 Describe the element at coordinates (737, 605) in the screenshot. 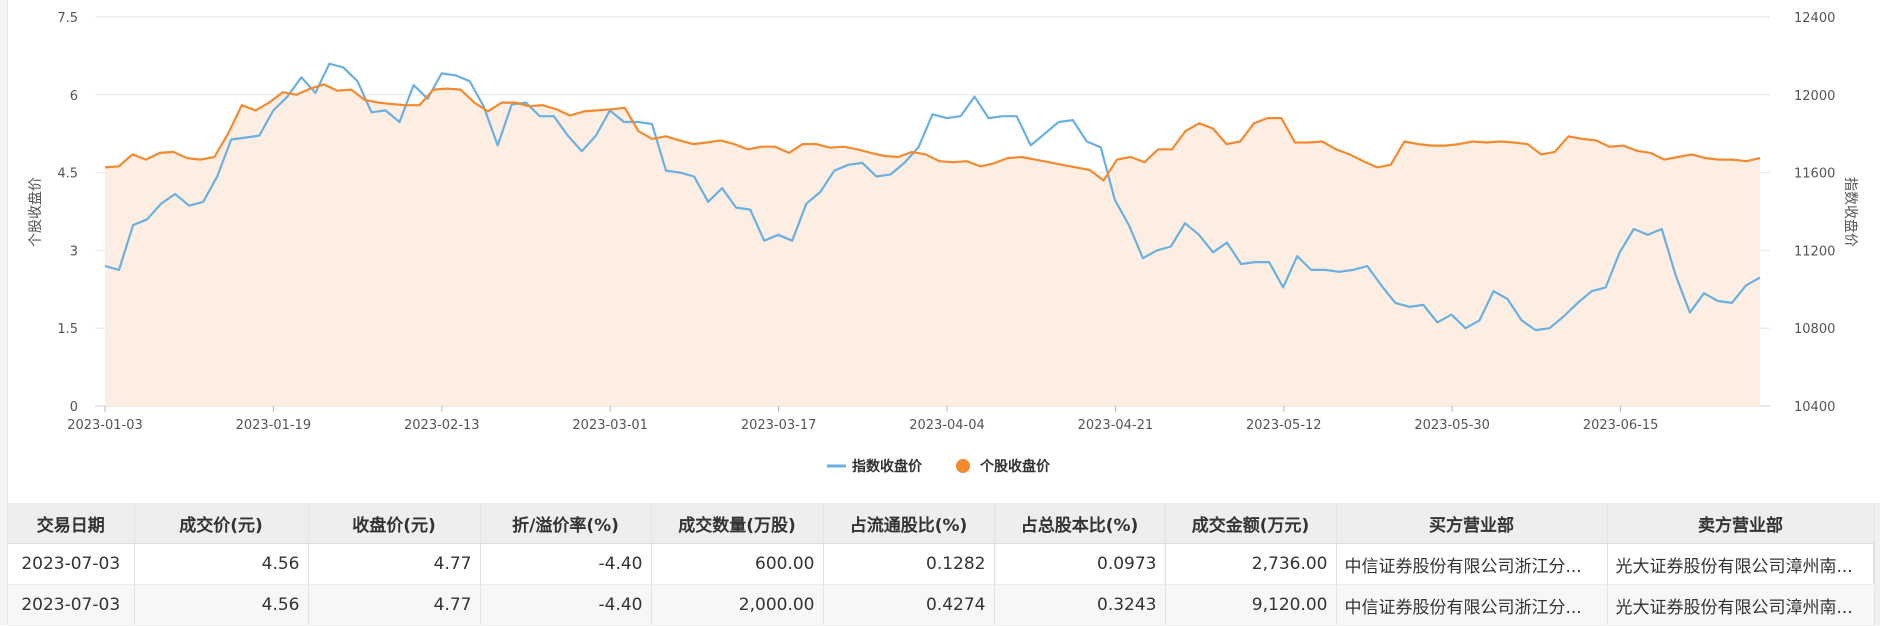

I see `cell-volume: 2,000.00` at that location.